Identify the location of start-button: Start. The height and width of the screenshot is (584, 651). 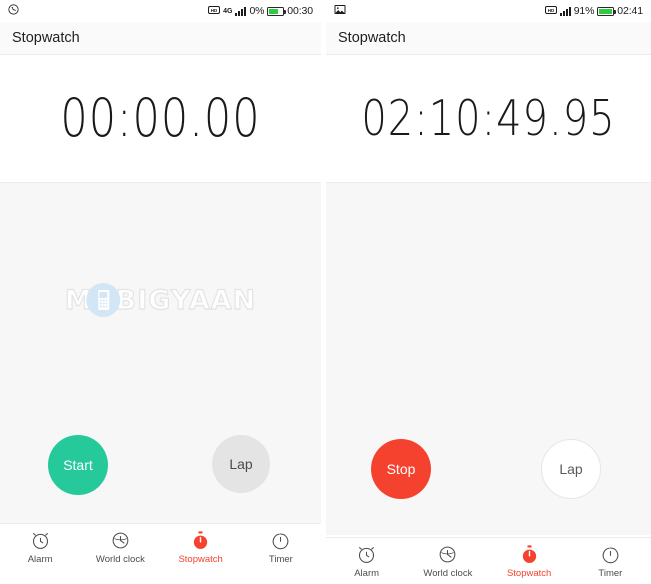
(78, 465).